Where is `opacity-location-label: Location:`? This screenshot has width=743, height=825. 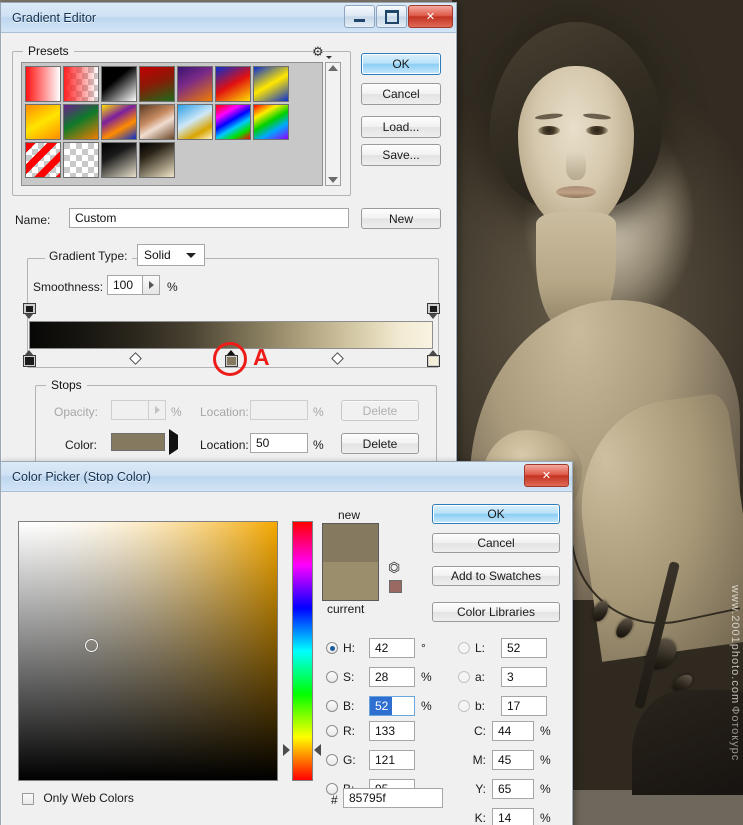 opacity-location-label: Location: is located at coordinates (224, 412).